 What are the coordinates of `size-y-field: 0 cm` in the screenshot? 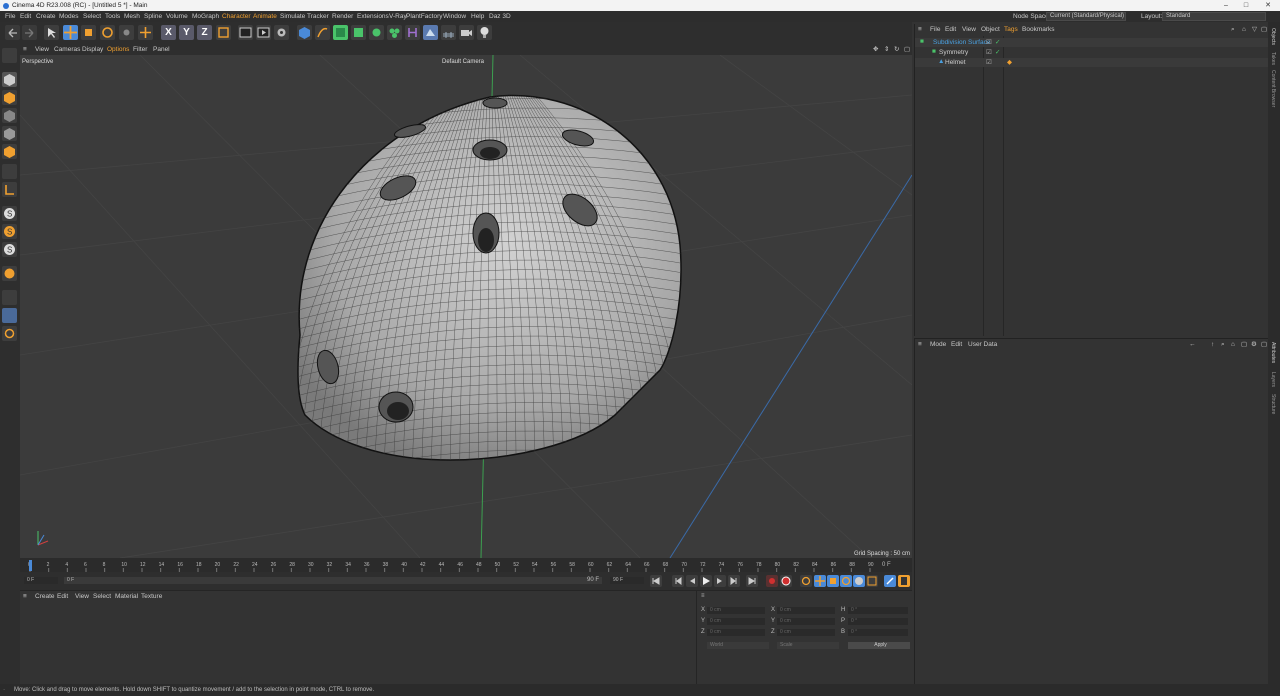 It's located at (806, 621).